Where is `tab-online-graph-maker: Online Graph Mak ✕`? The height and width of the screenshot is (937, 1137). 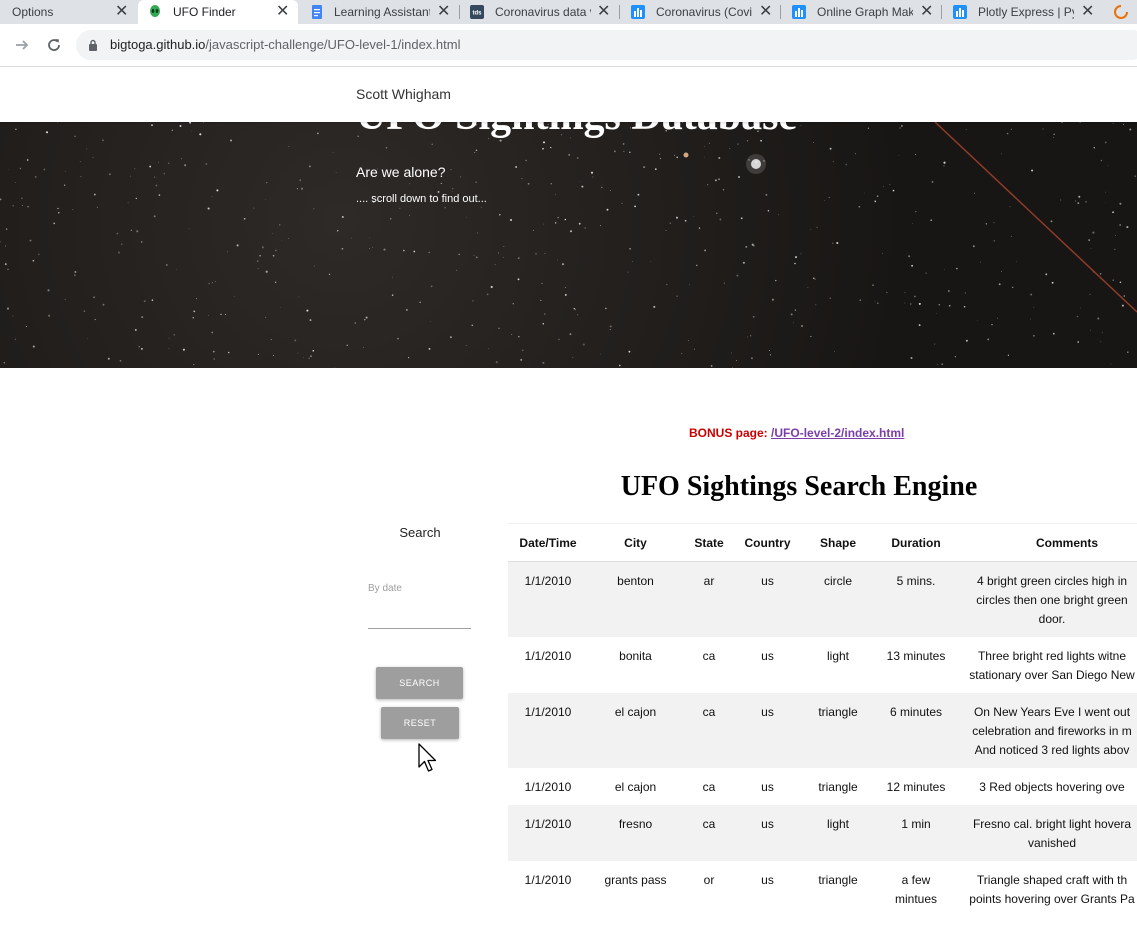
tab-online-graph-maker: Online Graph Mak ✕ is located at coordinates (862, 12).